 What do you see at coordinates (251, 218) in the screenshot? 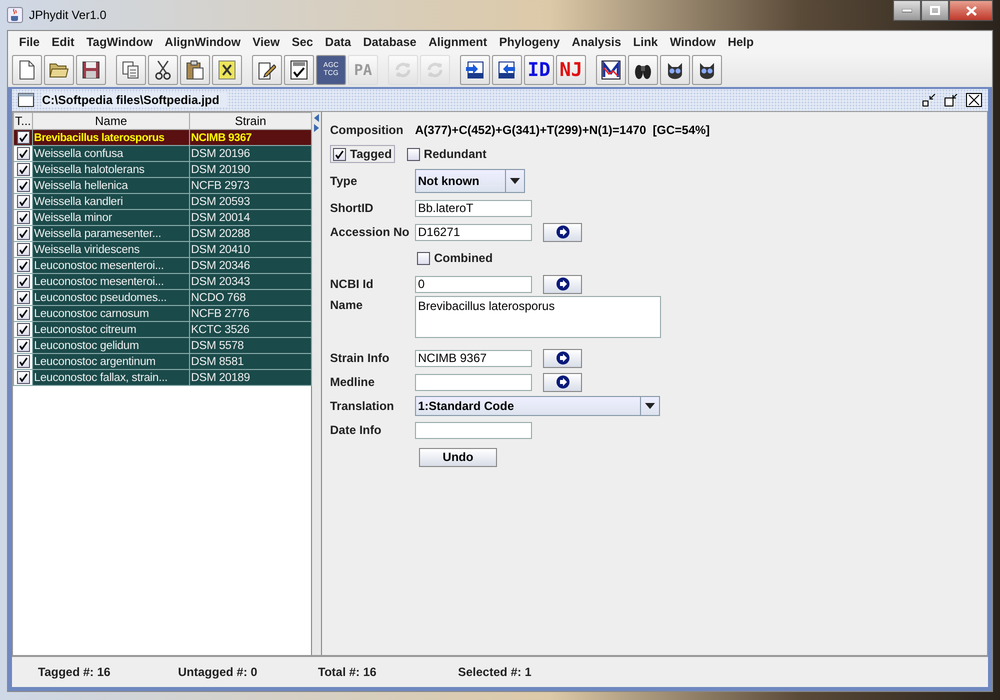
I see `table-cell: DSM 20014` at bounding box center [251, 218].